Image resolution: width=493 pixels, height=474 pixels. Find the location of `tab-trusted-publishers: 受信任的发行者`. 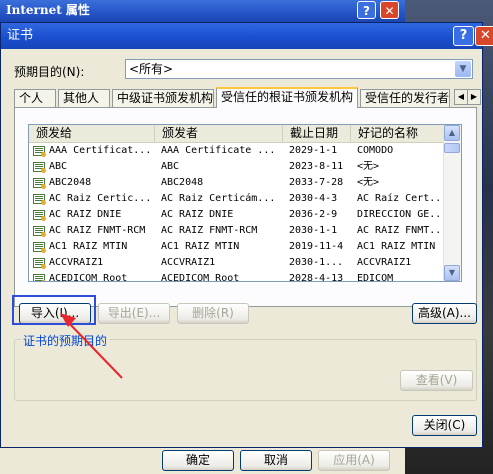

tab-trusted-publishers: 受信任的发行者 is located at coordinates (405, 98).